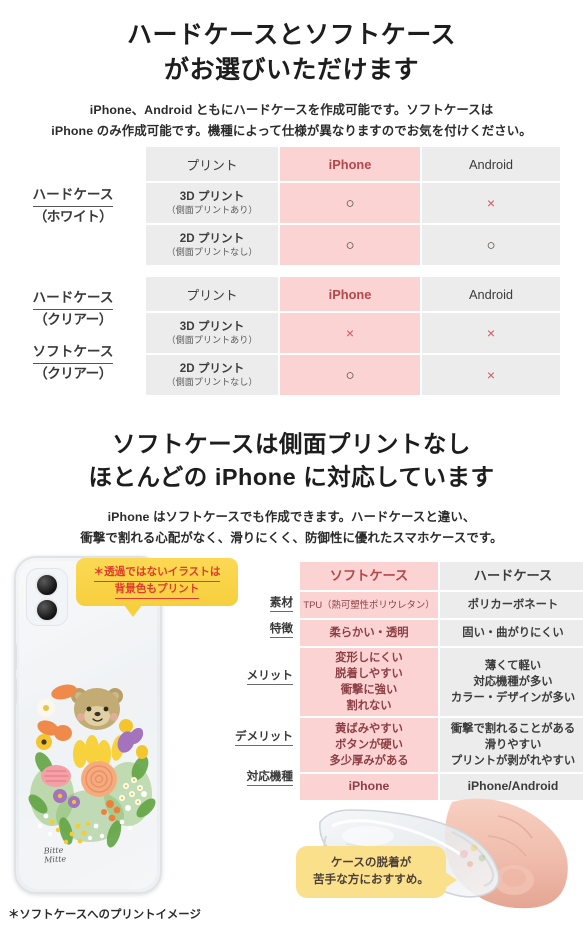 The height and width of the screenshot is (951, 583). I want to click on camera-bump, so click(47, 597).